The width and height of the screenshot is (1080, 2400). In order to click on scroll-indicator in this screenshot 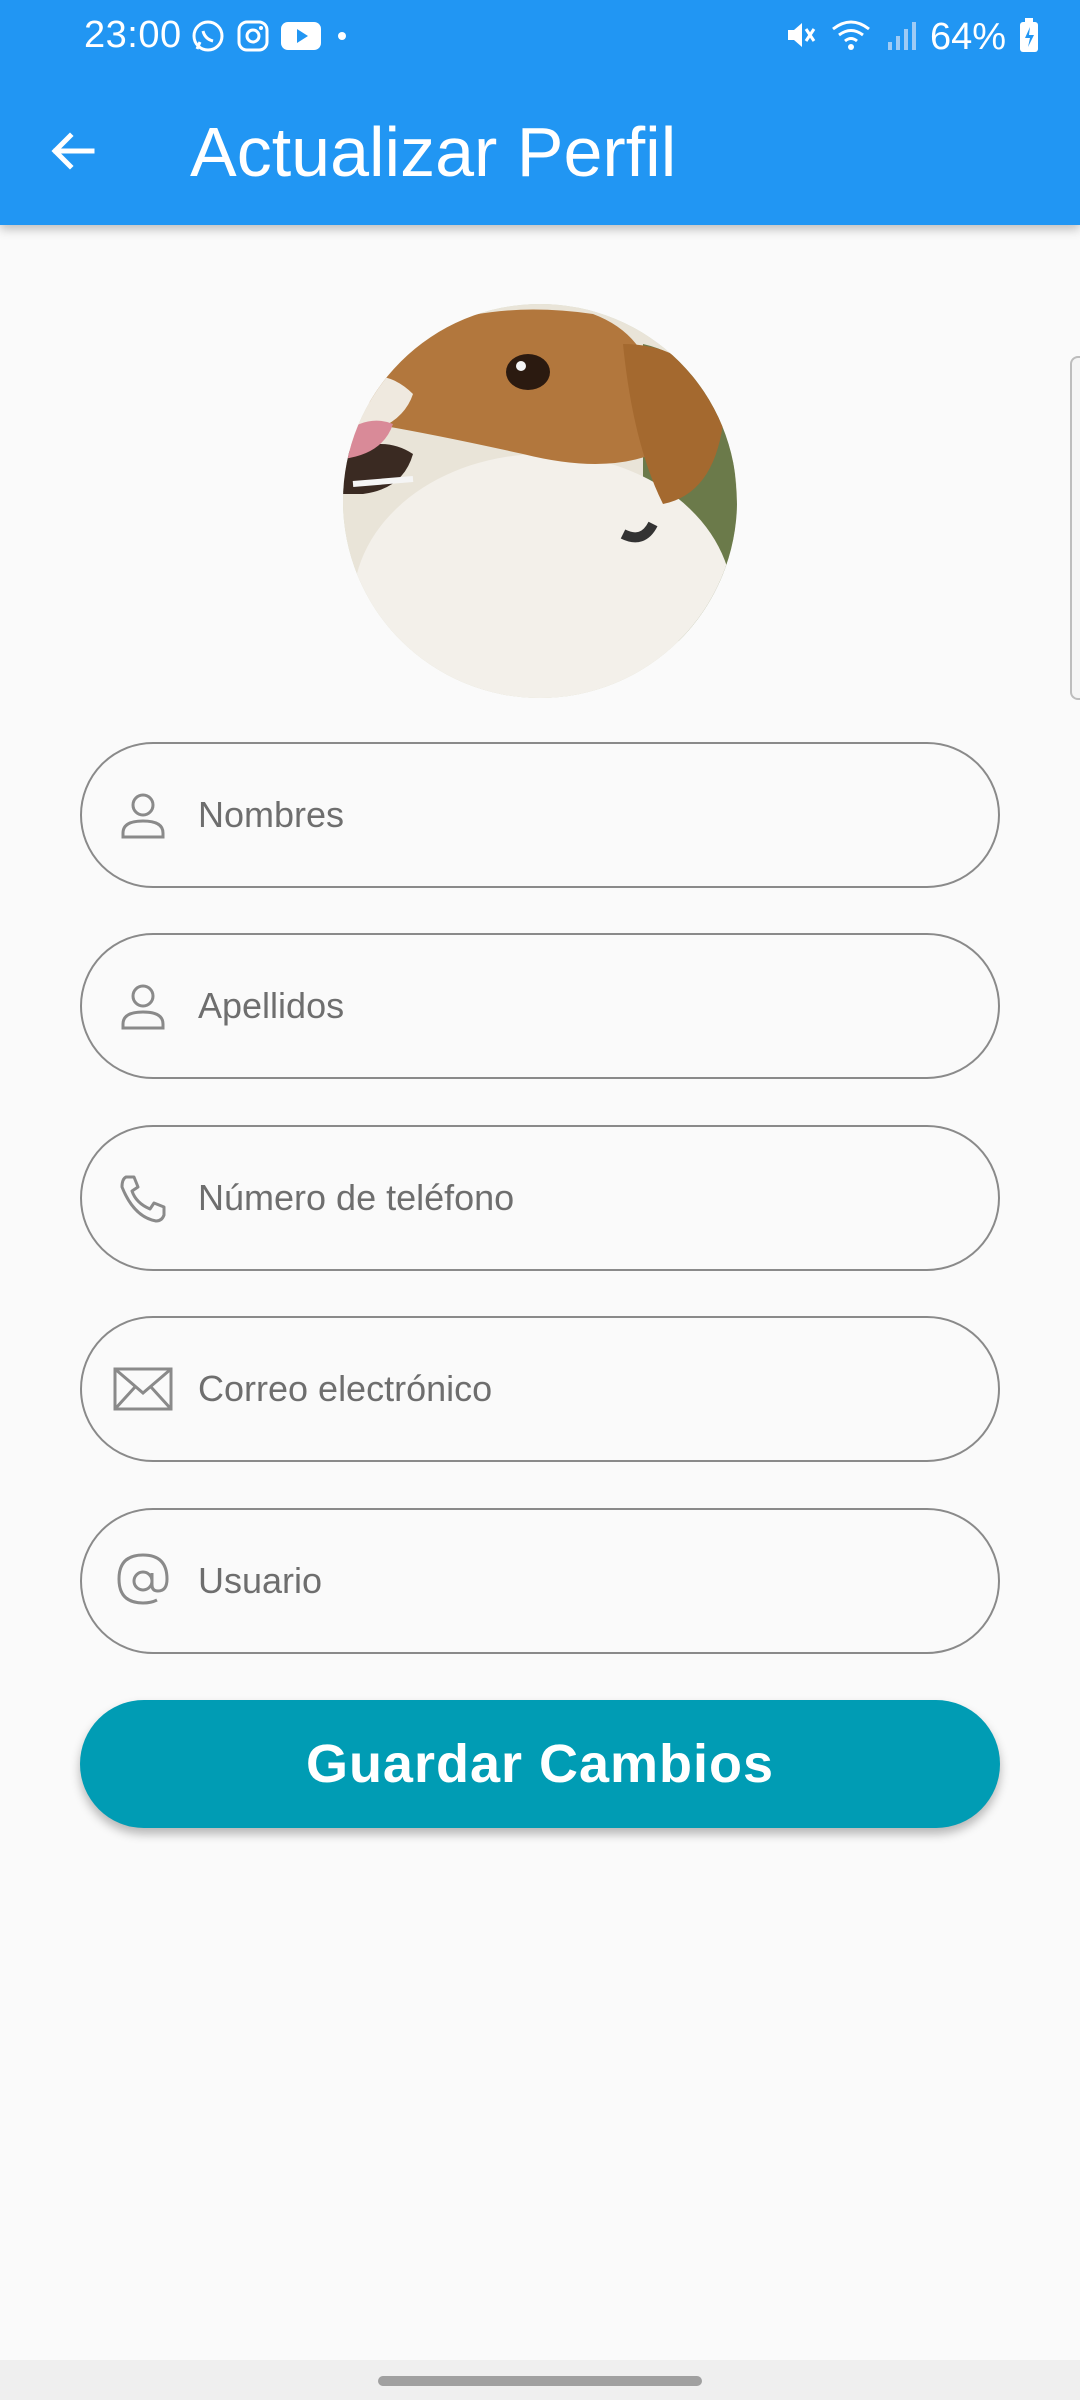, I will do `click(1075, 528)`.